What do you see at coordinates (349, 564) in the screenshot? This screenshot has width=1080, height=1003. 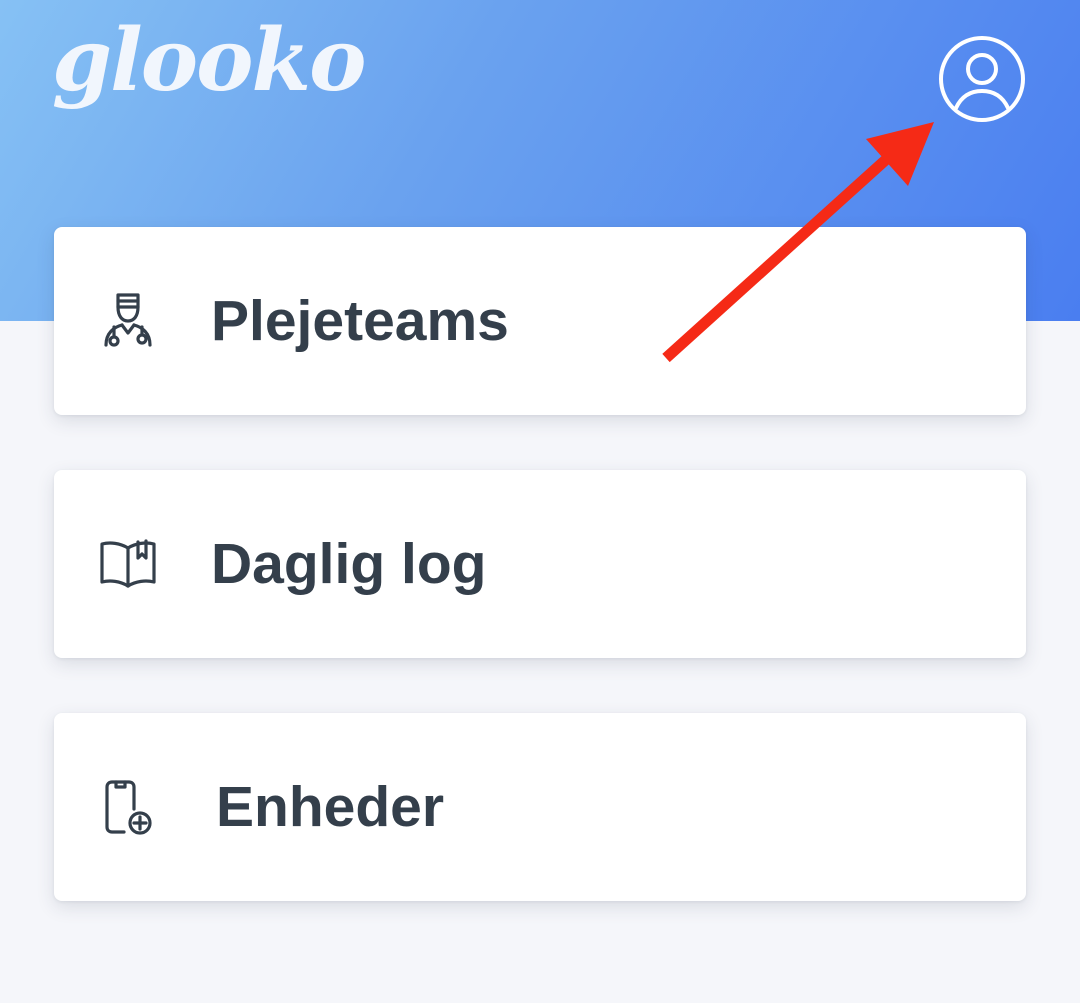 I see `menu-item-label: Daglig log` at bounding box center [349, 564].